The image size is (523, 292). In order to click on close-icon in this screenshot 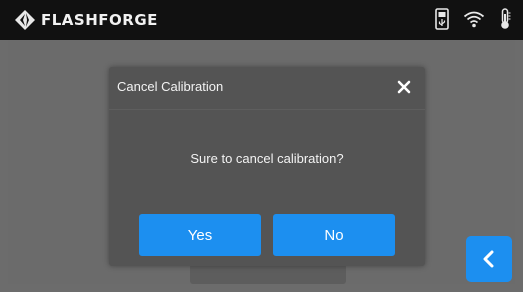, I will do `click(404, 87)`.